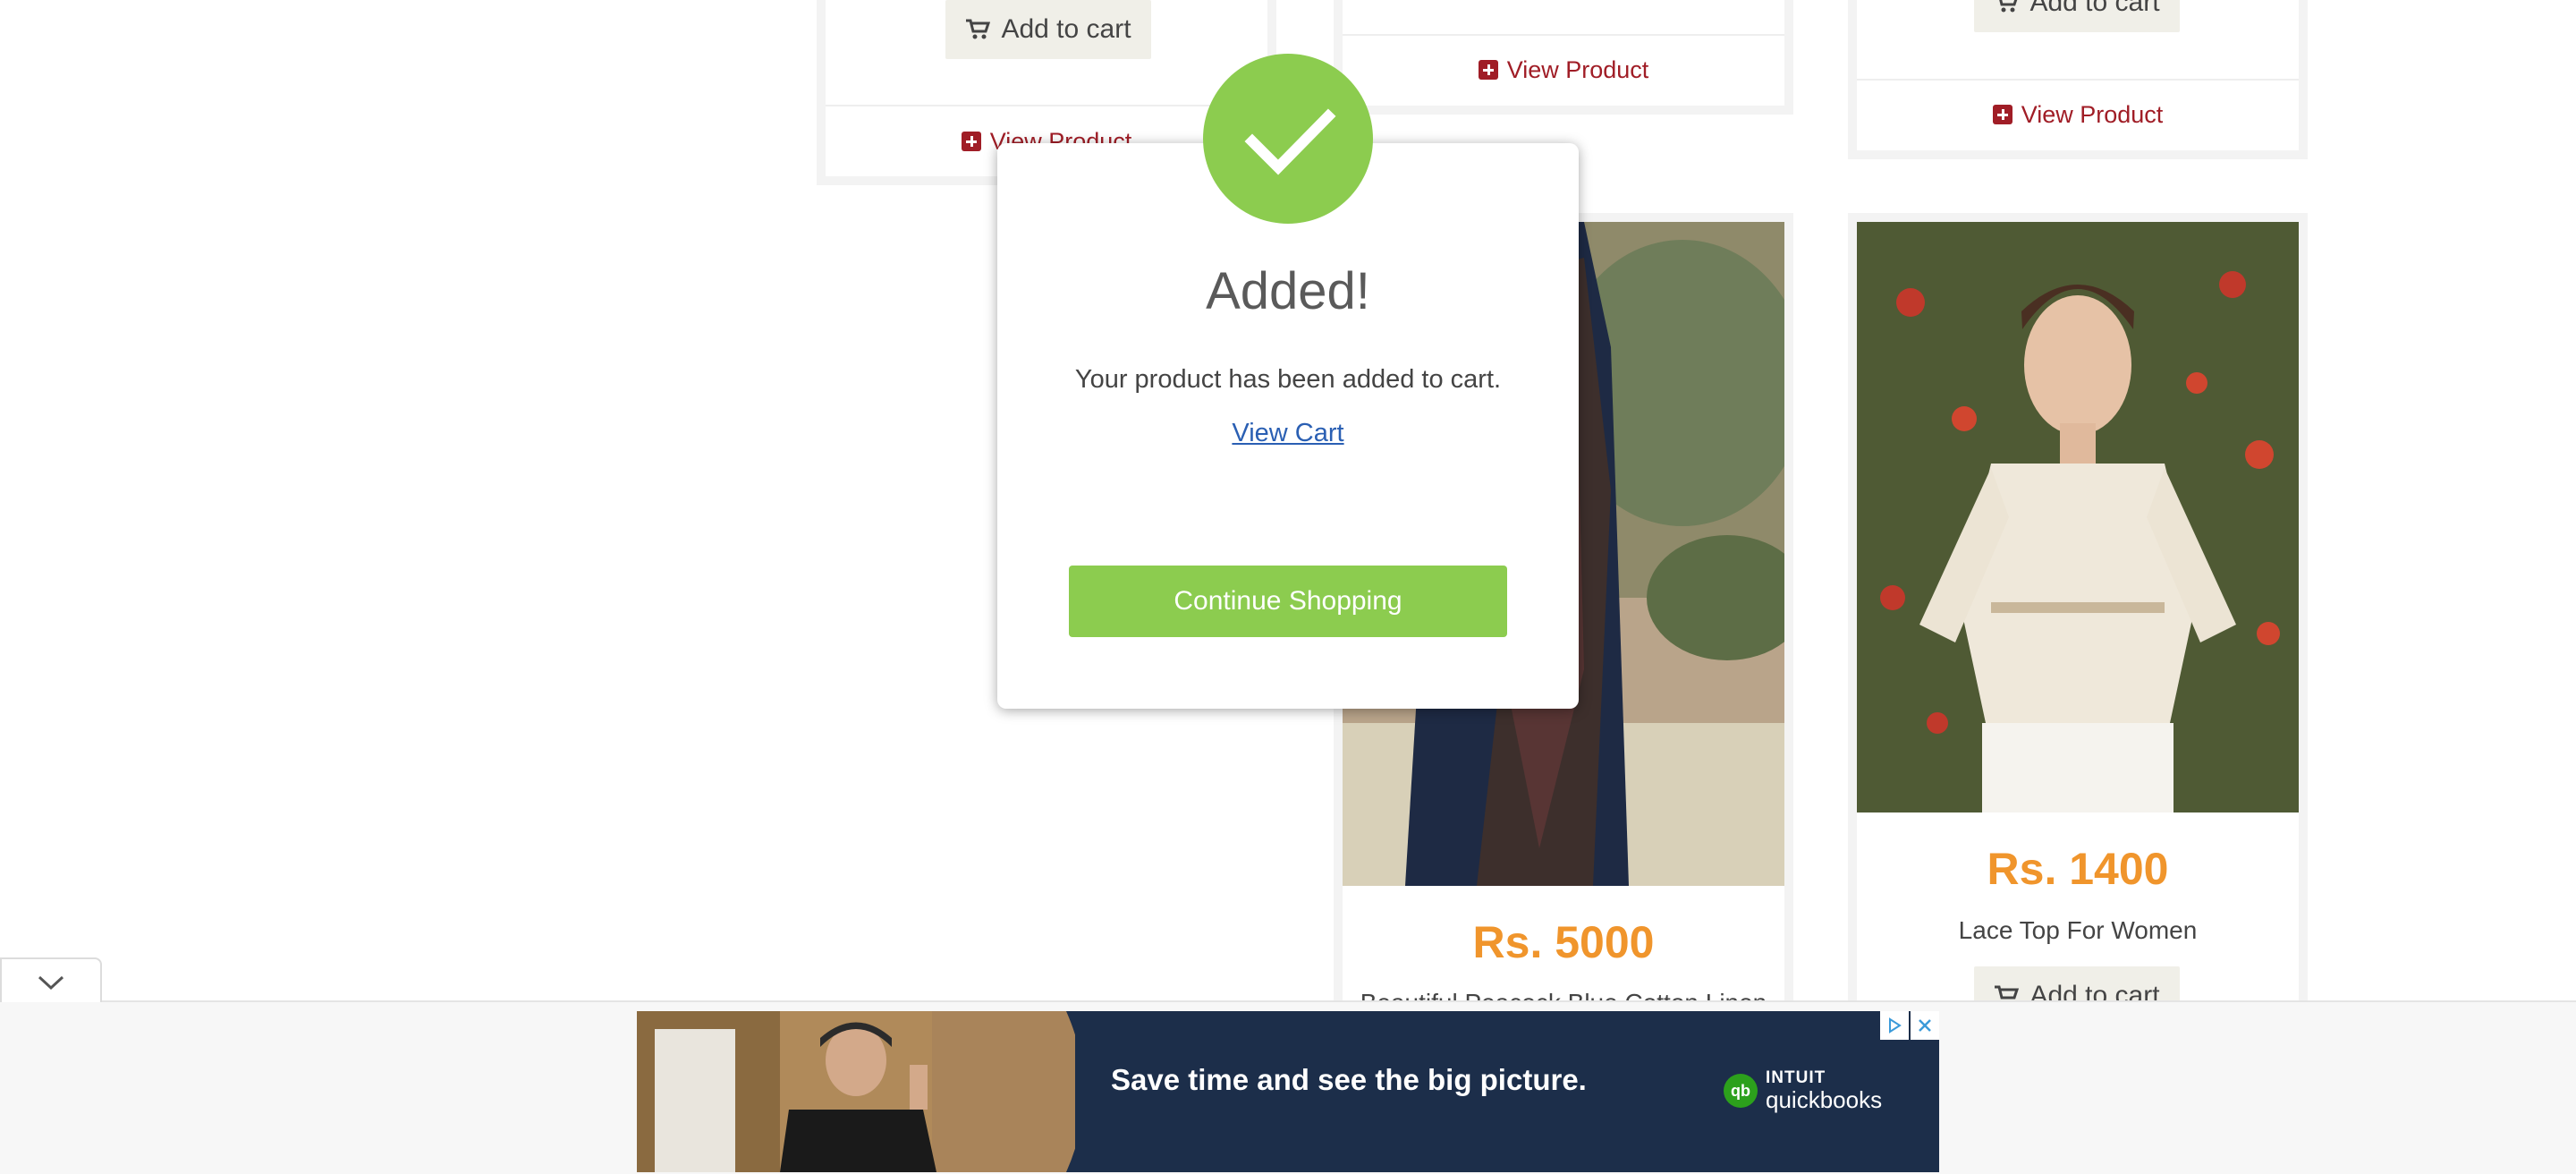 This screenshot has width=2576, height=1174. What do you see at coordinates (1288, 601) in the screenshot?
I see `continue-shopping-button: Continue Shopping` at bounding box center [1288, 601].